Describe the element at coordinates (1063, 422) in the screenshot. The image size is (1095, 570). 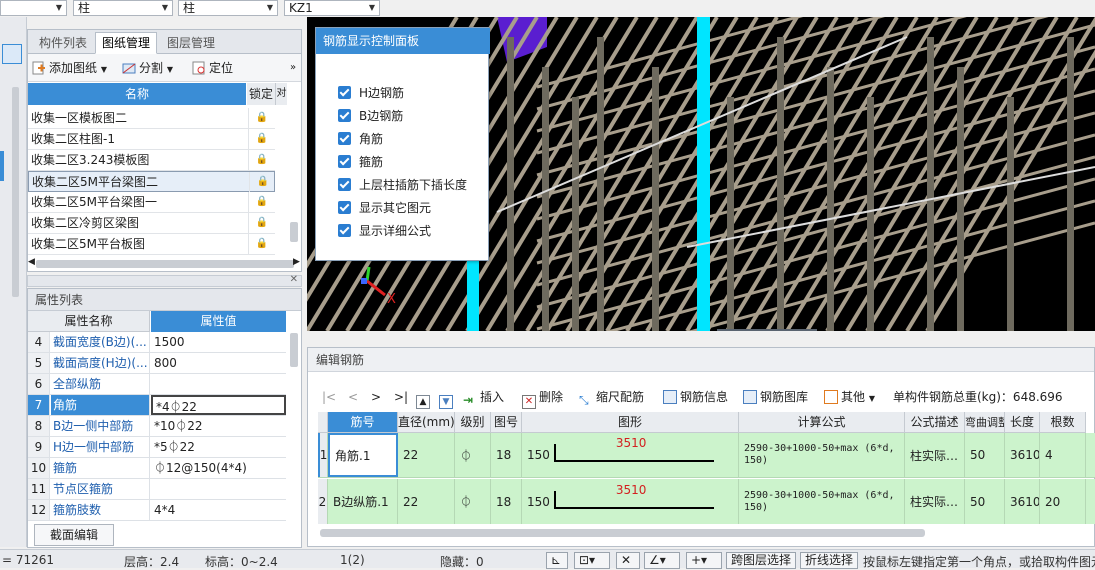
I see `col-count: 根数` at that location.